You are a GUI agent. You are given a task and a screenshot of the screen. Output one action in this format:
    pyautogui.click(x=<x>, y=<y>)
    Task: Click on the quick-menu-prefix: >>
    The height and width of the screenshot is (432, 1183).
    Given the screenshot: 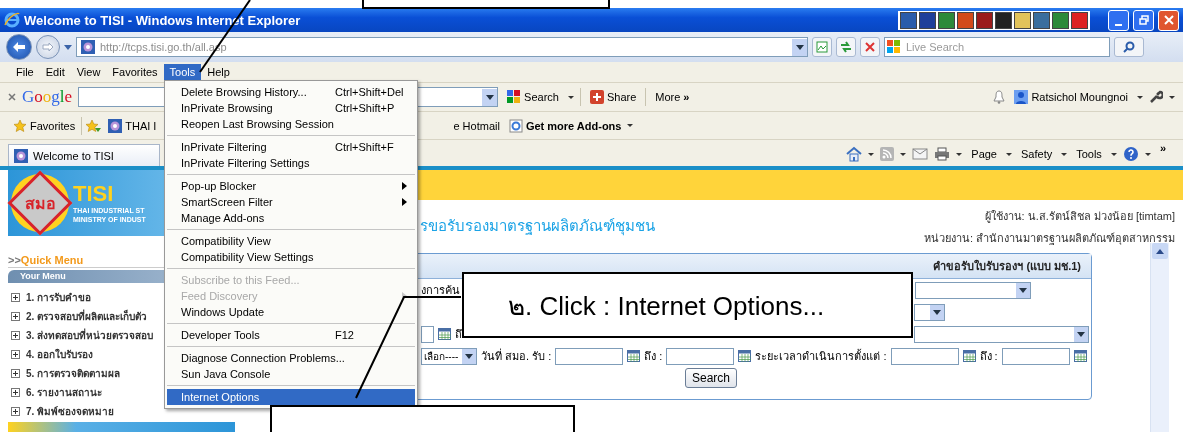 What is the action you would take?
    pyautogui.click(x=14, y=260)
    